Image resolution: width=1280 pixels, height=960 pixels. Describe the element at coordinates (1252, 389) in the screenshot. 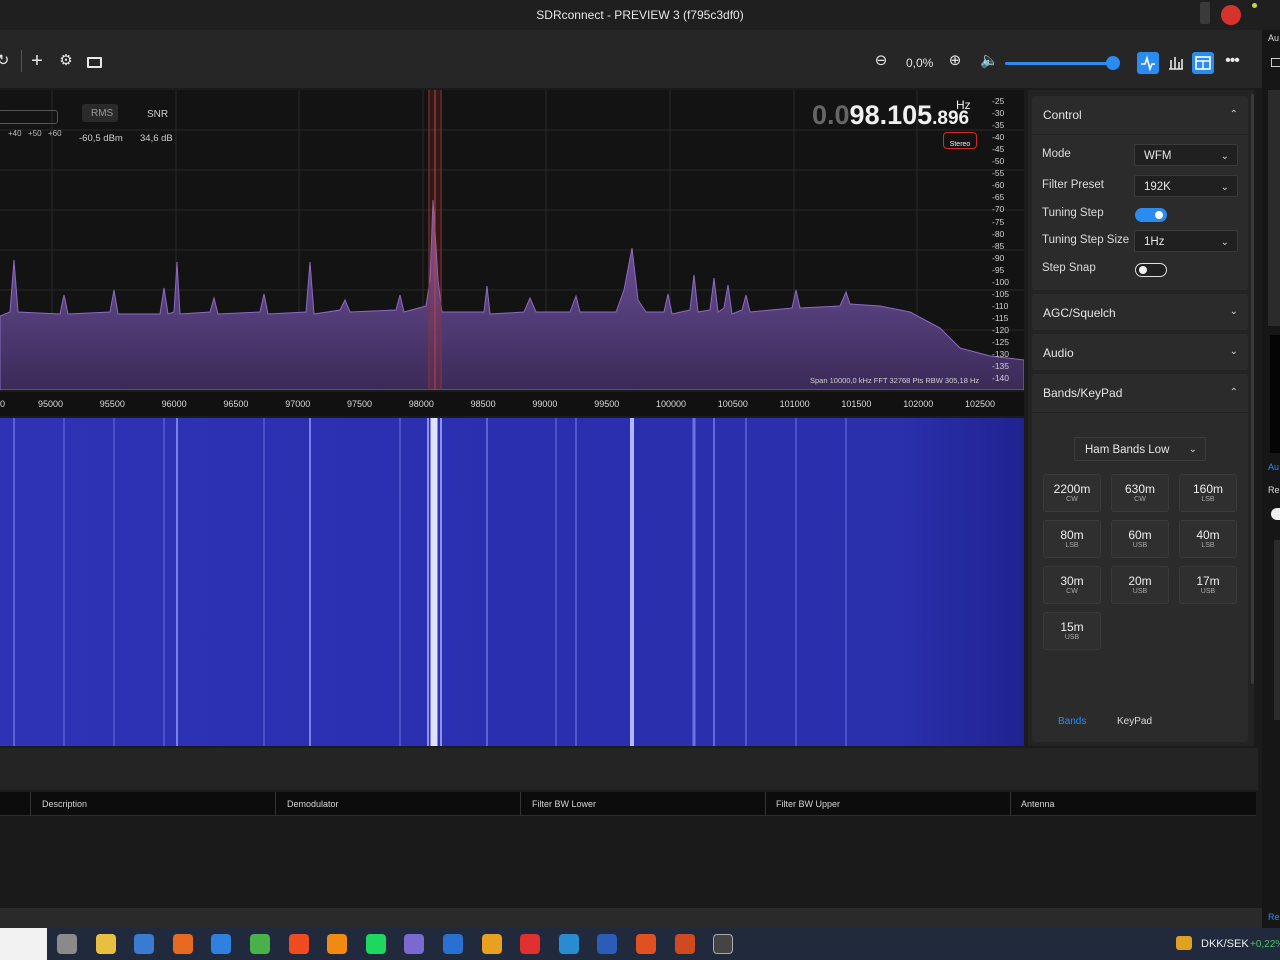

I see `panel-scrollbar` at that location.